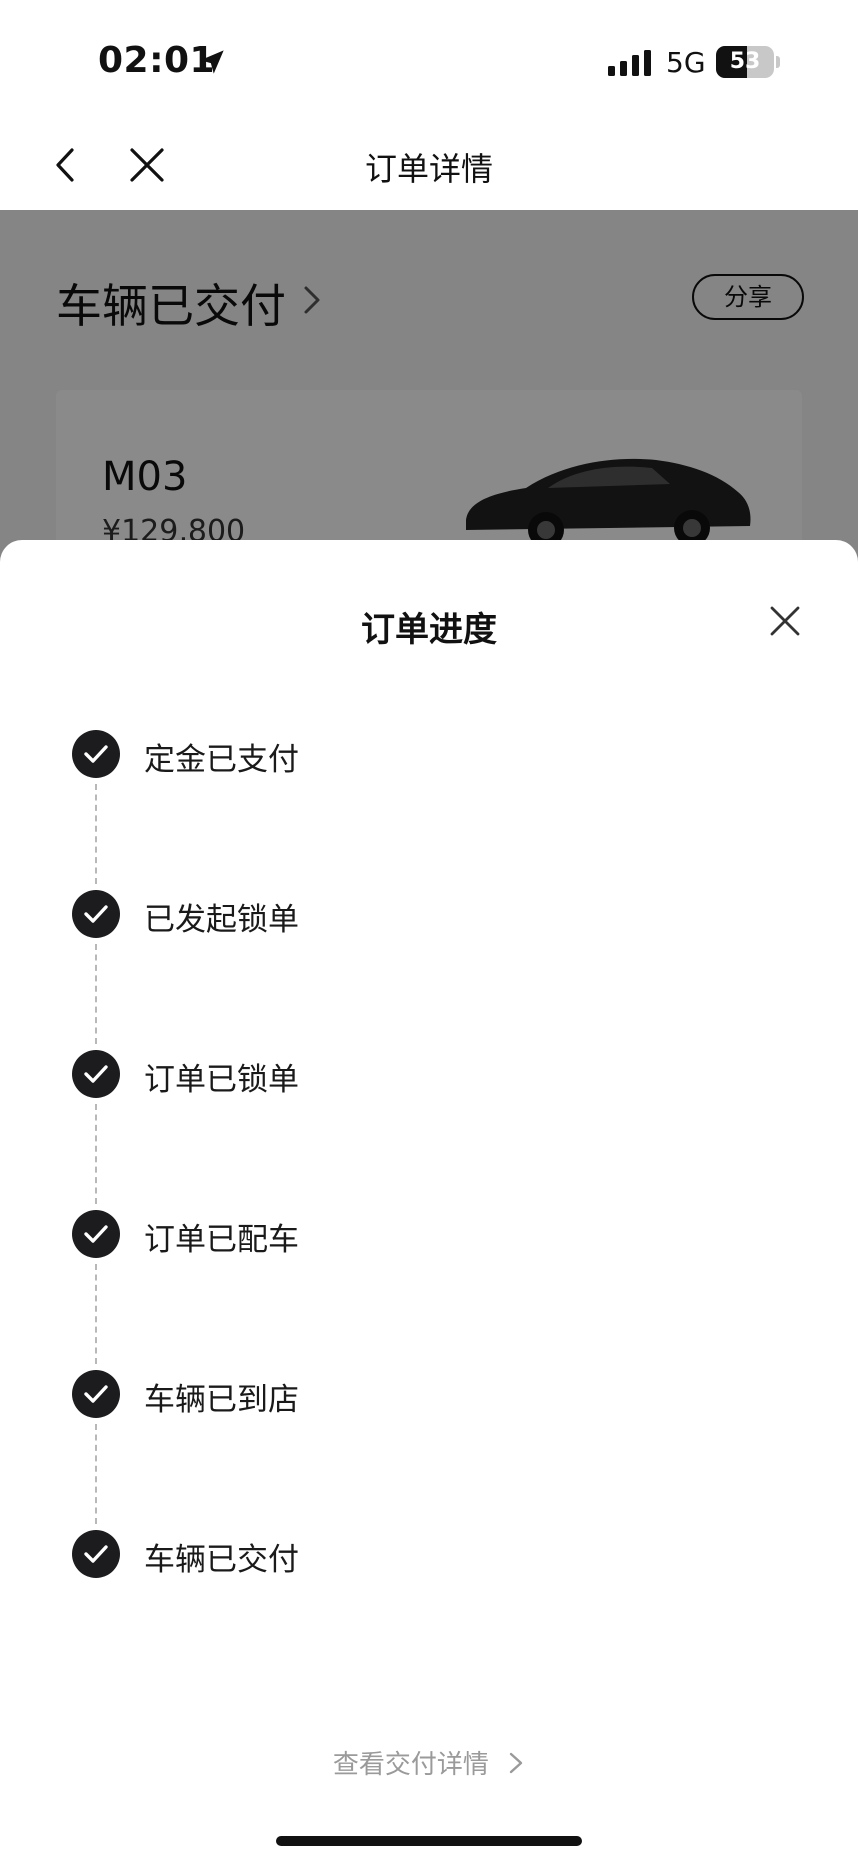  Describe the element at coordinates (212, 62) in the screenshot. I see `location-arrow-icon` at that location.